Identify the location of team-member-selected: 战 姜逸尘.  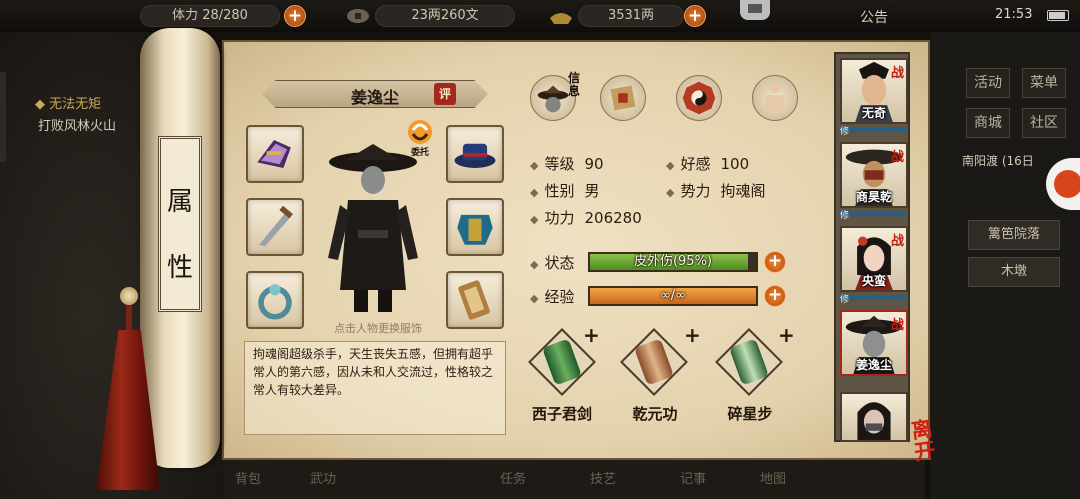
(874, 343).